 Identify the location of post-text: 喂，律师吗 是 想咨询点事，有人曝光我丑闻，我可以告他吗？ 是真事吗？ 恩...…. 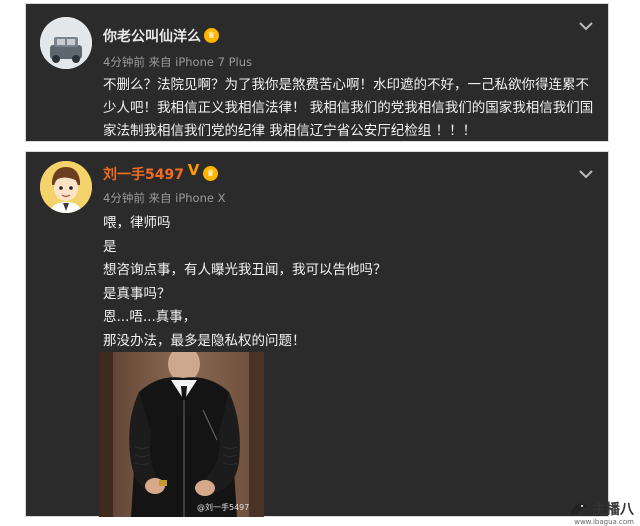
(245, 282).